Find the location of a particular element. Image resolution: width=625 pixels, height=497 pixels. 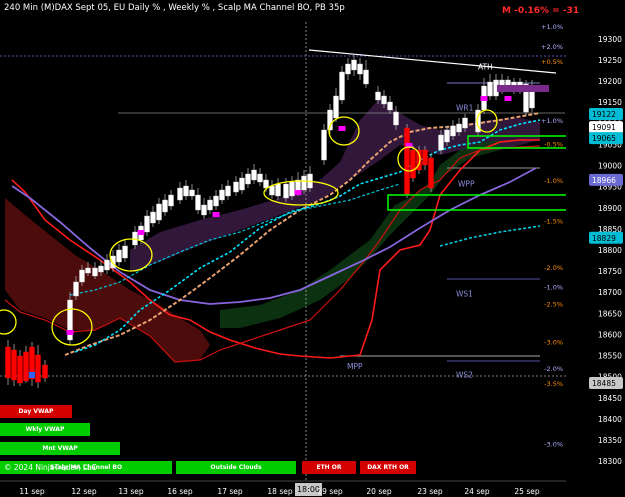

x-tick-label: 23 sep is located at coordinates (430, 491).